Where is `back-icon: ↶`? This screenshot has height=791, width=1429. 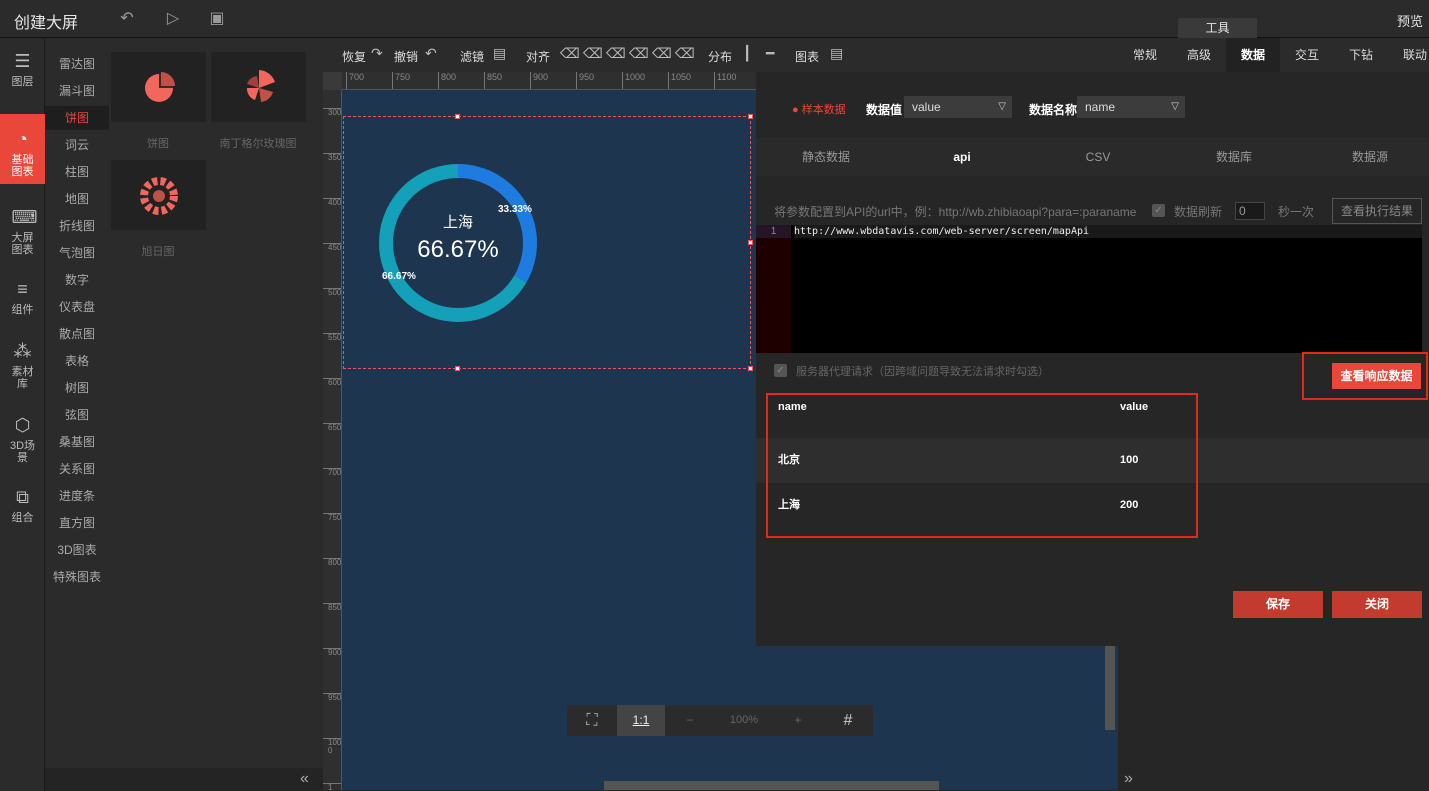 back-icon: ↶ is located at coordinates (127, 19).